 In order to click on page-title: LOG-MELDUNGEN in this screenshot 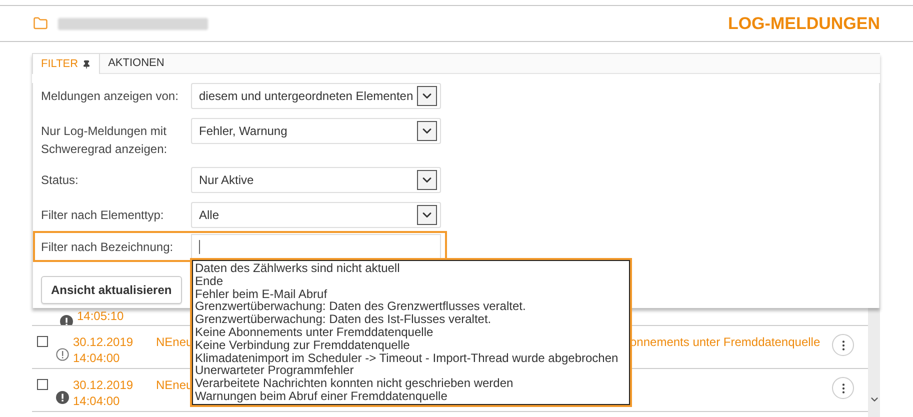, I will do `click(804, 23)`.